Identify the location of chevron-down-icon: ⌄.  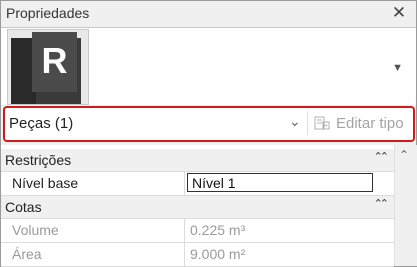
(295, 121).